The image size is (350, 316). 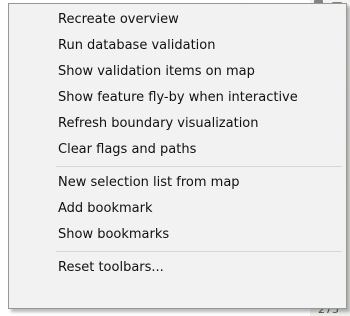 What do you see at coordinates (177, 98) in the screenshot?
I see `menu-item-show-feature-fly-by: Show feature fly-by when interactive` at bounding box center [177, 98].